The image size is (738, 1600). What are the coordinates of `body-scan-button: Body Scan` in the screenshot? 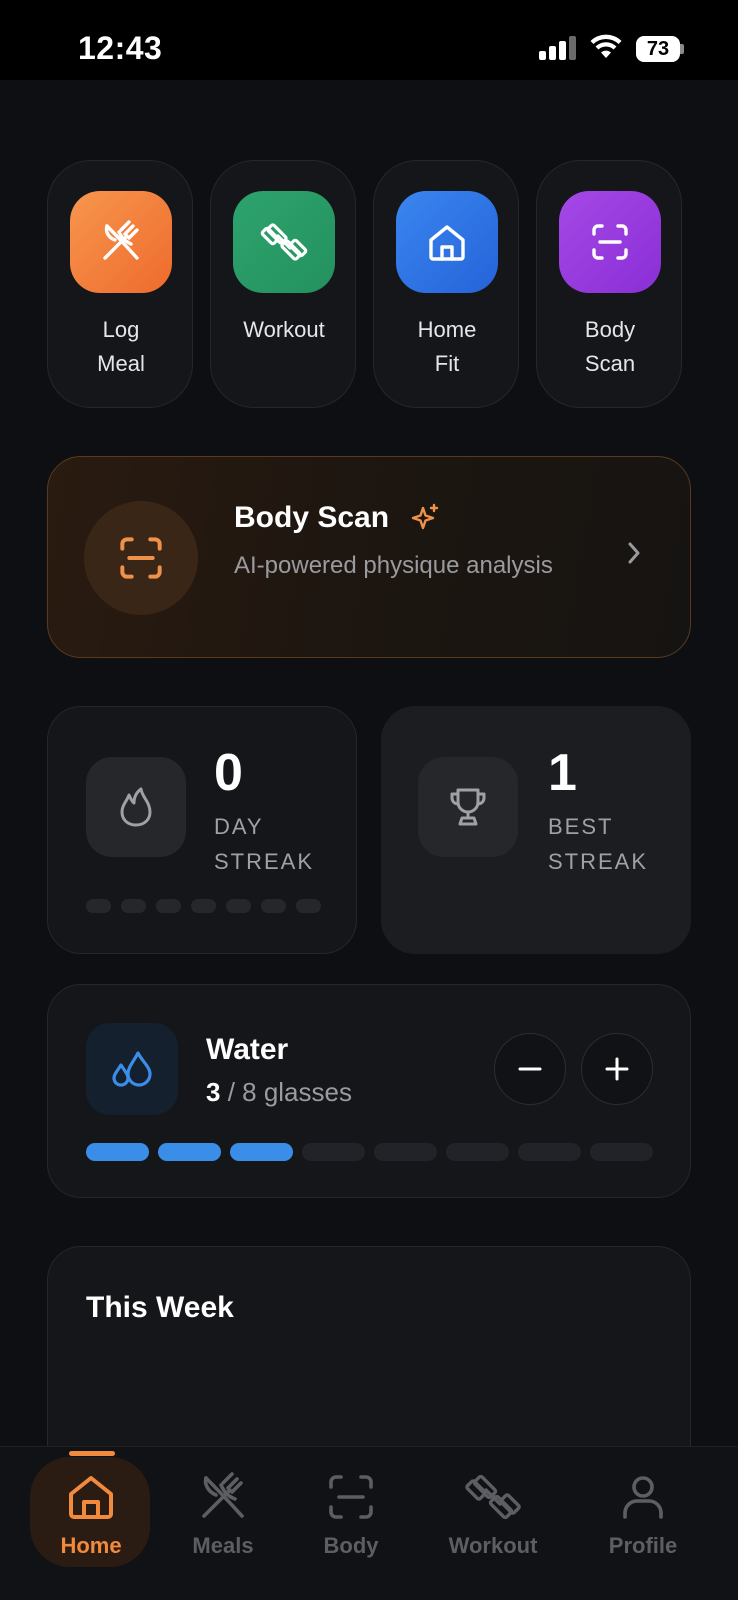 It's located at (609, 284).